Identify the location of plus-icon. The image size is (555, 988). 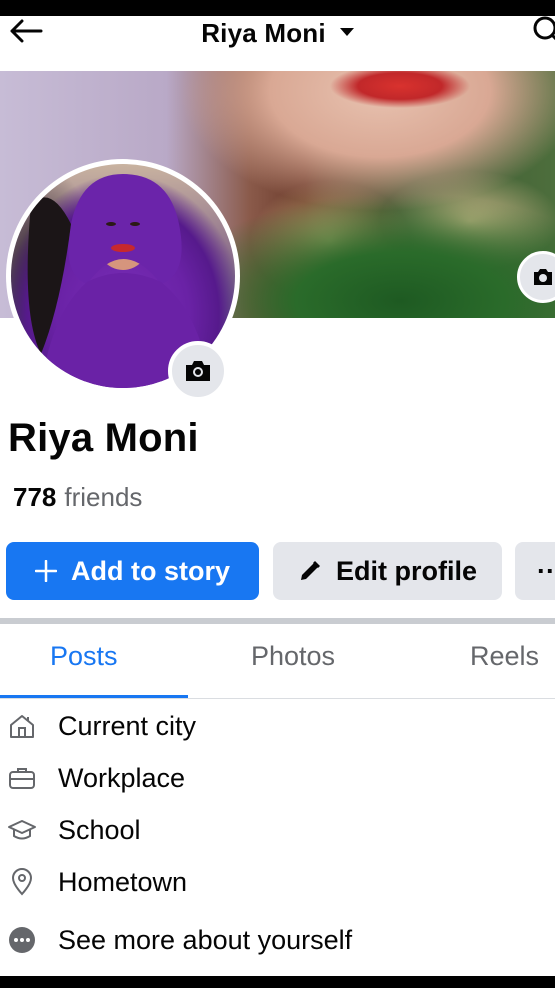
(46, 571).